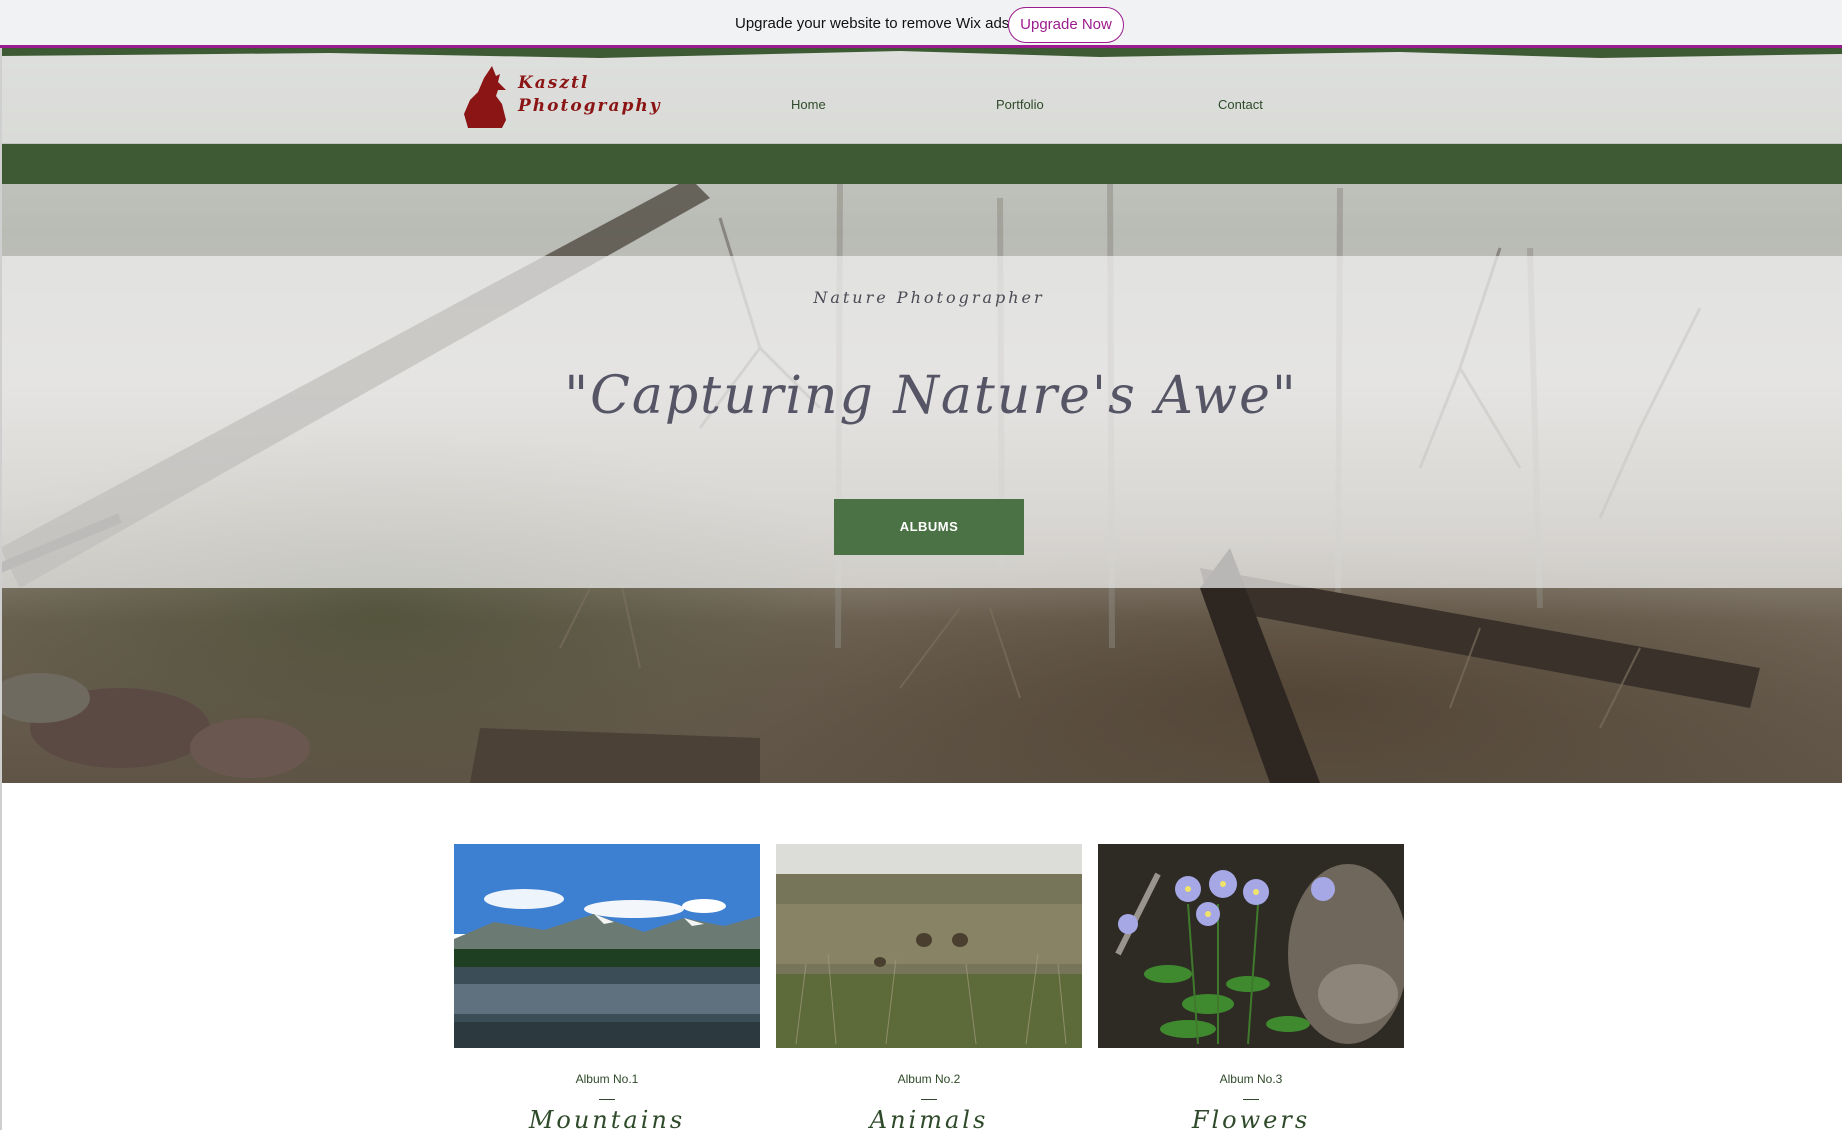  What do you see at coordinates (921, 95) in the screenshot?
I see `header-bar` at bounding box center [921, 95].